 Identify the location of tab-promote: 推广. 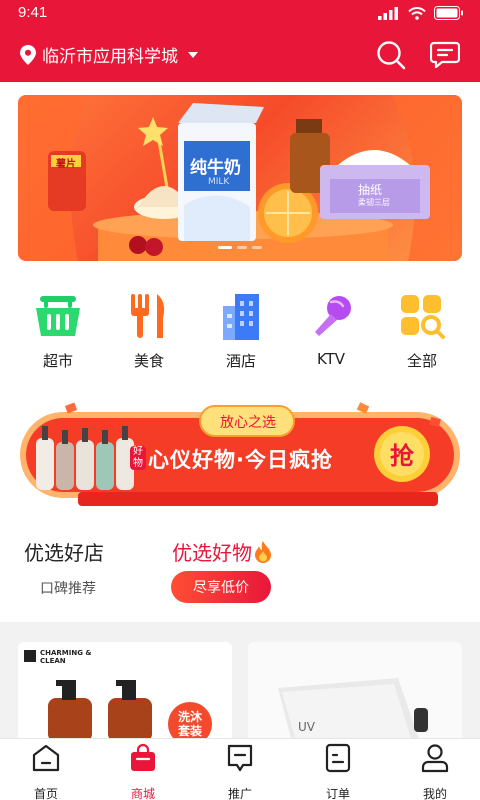
(240, 771).